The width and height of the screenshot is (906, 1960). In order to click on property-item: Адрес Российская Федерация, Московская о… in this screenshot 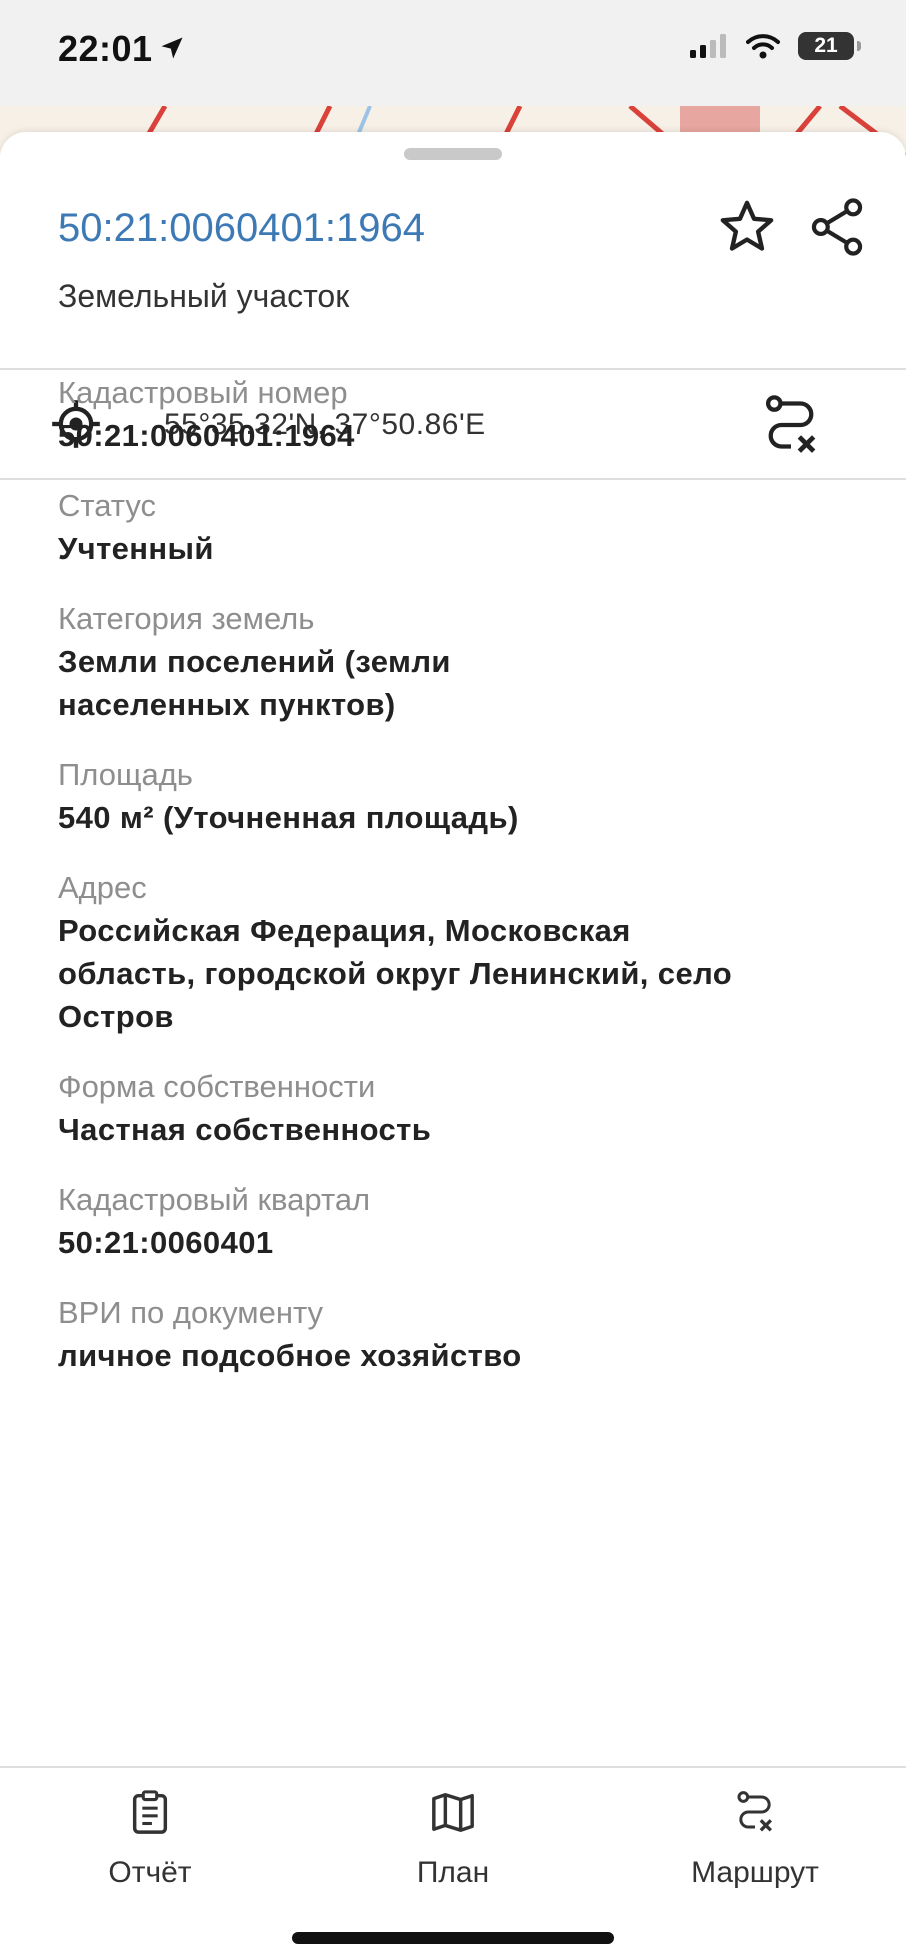, I will do `click(458, 952)`.